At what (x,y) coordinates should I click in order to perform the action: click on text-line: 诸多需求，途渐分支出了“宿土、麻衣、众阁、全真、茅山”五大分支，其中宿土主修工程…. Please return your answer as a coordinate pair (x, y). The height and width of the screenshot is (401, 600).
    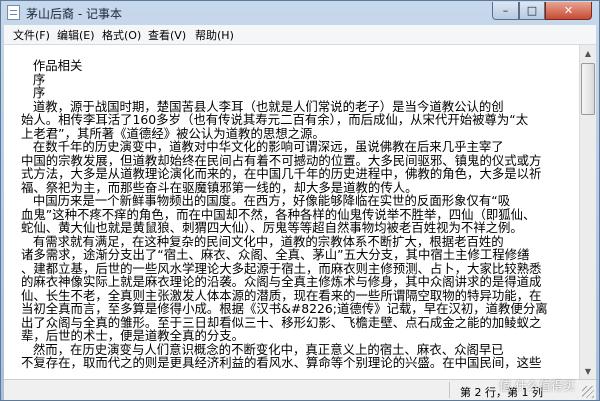
    Looking at the image, I should click on (275, 254).